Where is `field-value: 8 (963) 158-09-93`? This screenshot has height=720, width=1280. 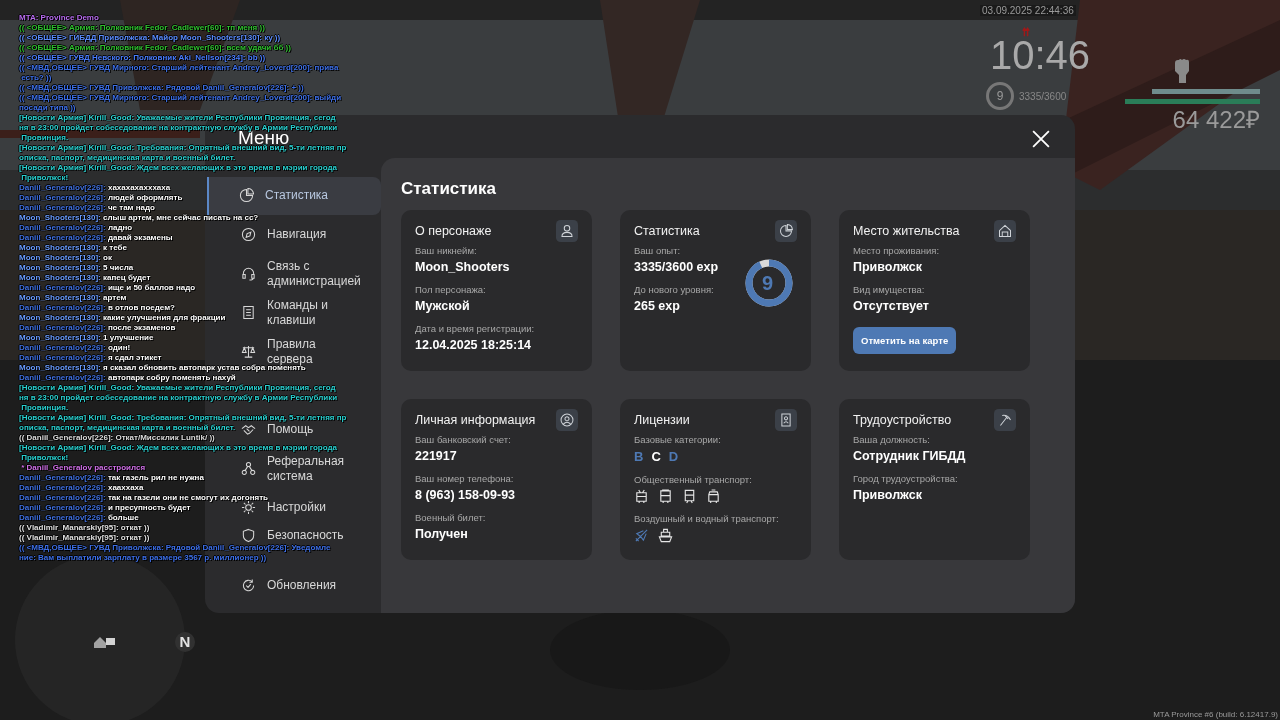
field-value: 8 (963) 158-09-93 is located at coordinates (465, 495).